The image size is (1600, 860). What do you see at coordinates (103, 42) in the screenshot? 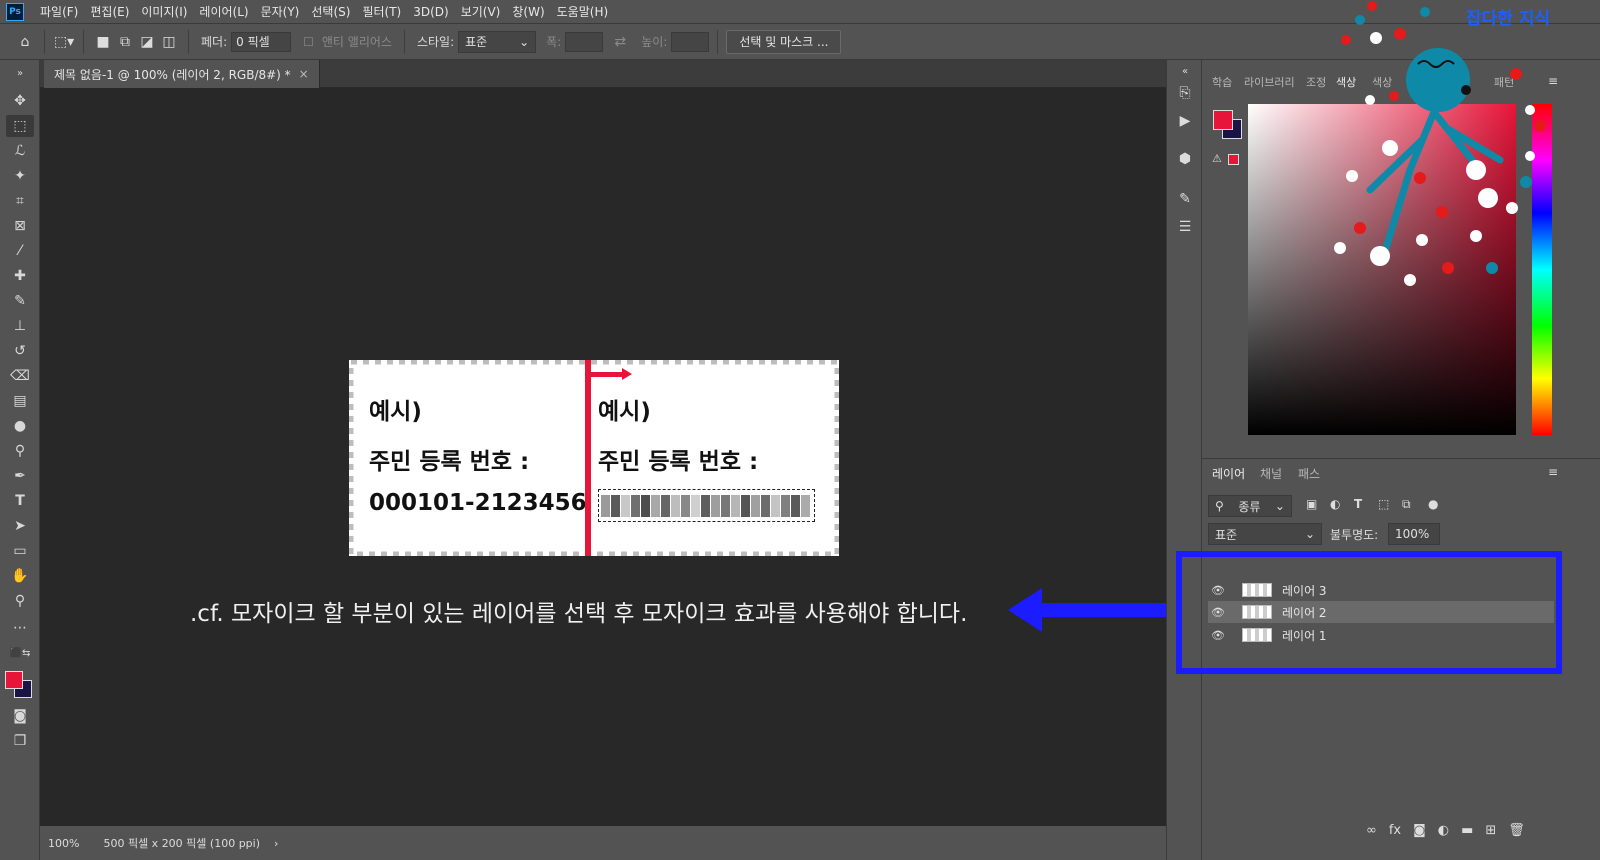
I see `new-selection-icon: ■` at bounding box center [103, 42].